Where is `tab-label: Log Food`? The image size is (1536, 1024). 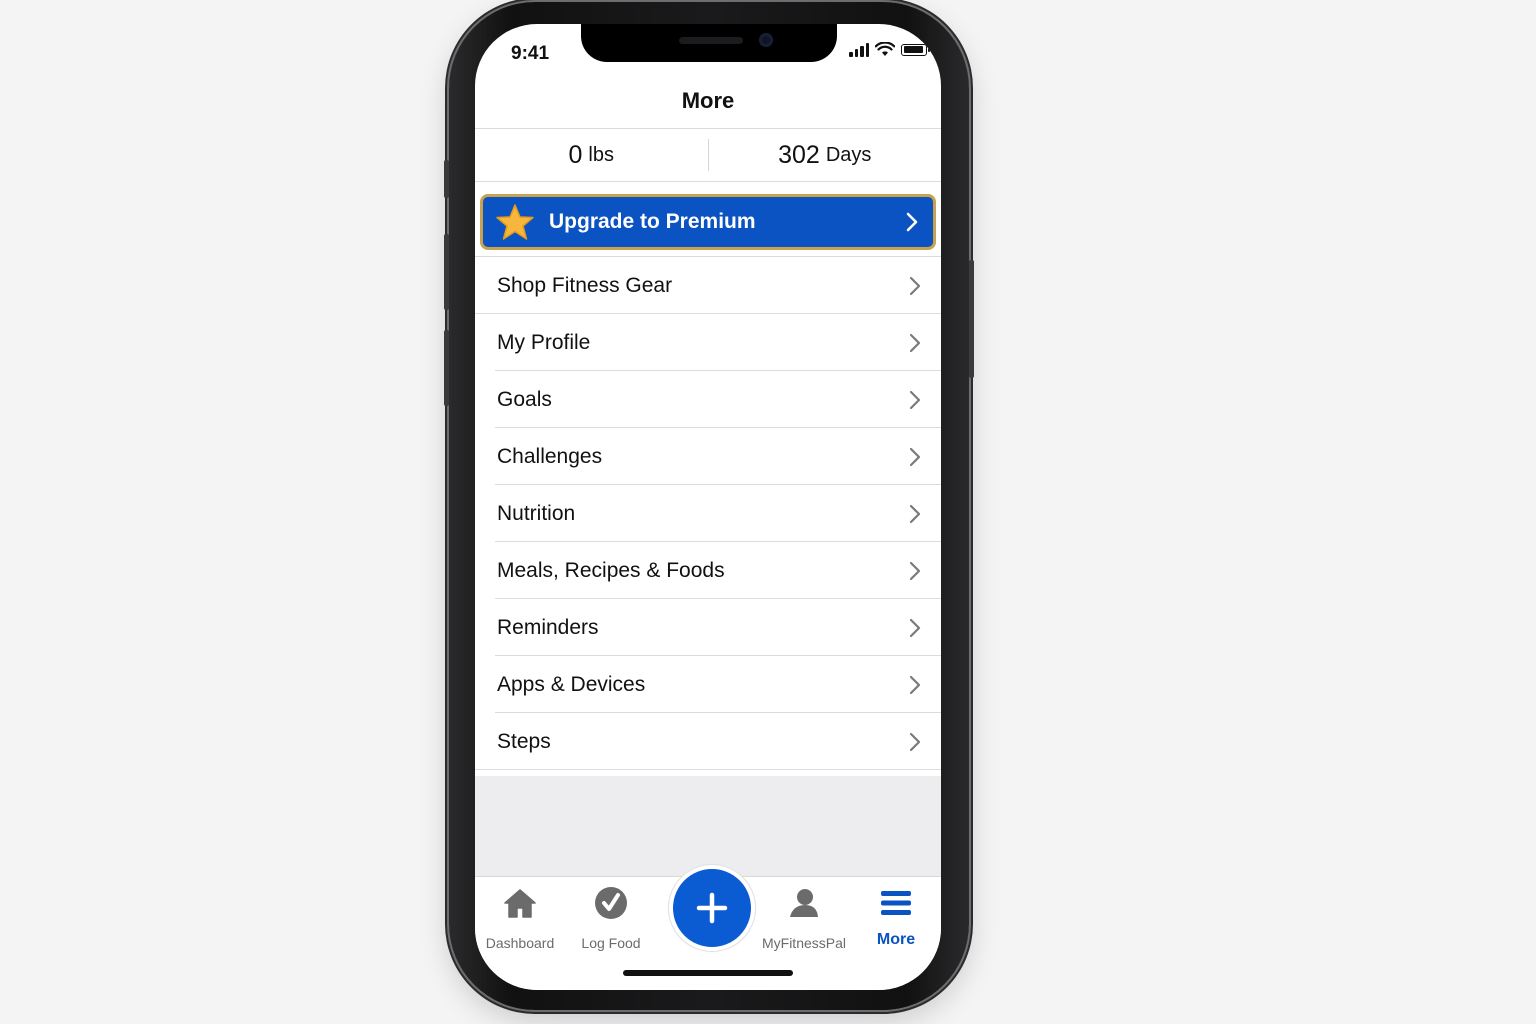
tab-label: Log Food is located at coordinates (611, 943).